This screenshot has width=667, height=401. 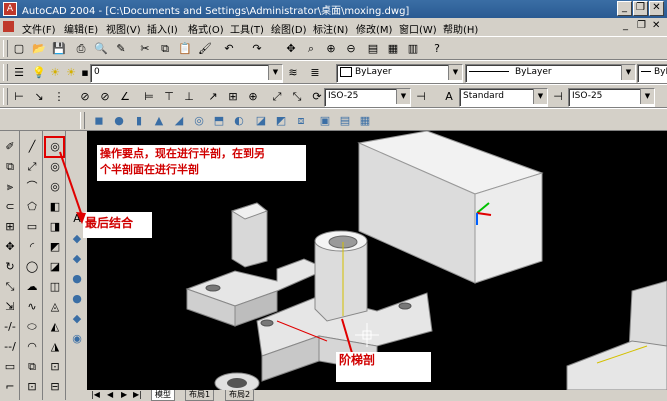 I want to click on zoom-window-icon: ⊕, so click(x=331, y=50).